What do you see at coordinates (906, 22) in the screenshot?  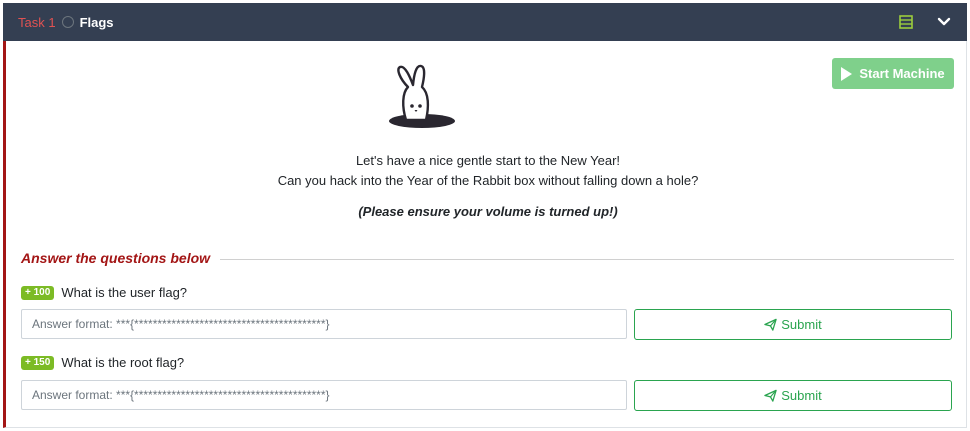 I see `list-icon` at bounding box center [906, 22].